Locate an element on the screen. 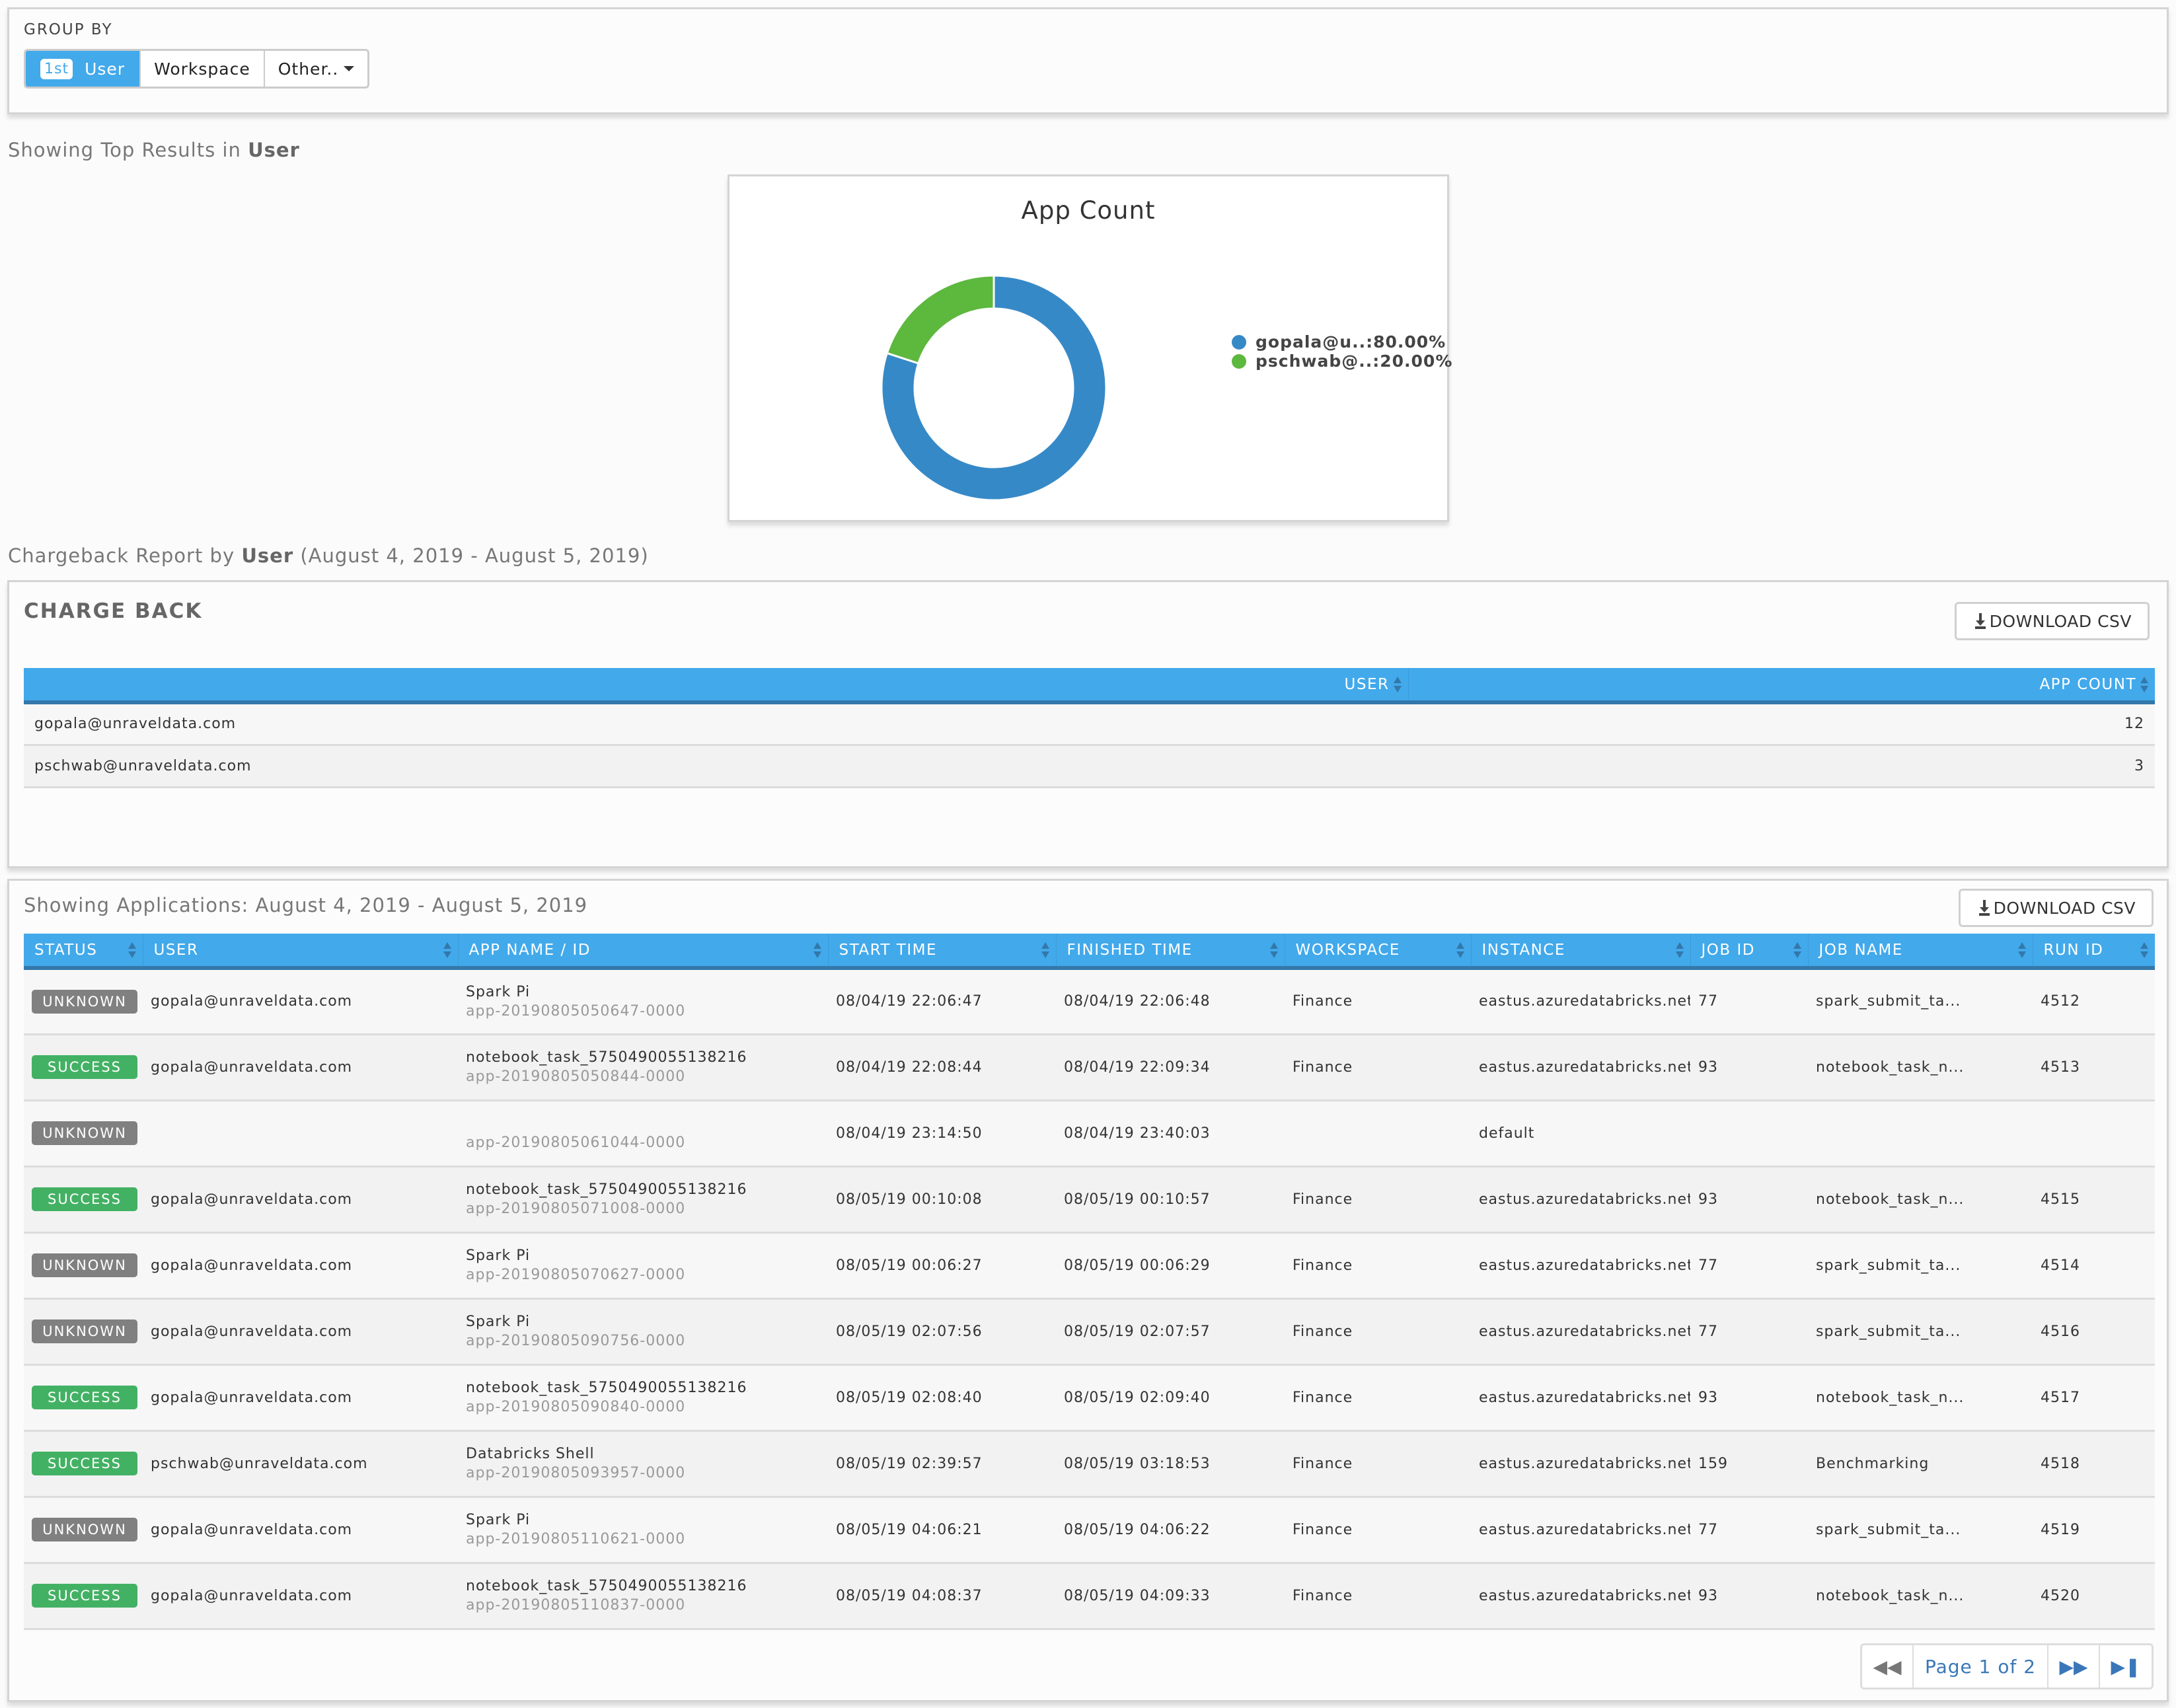 This screenshot has width=2176, height=1708. group-by-other-label: Other.. is located at coordinates (309, 69).